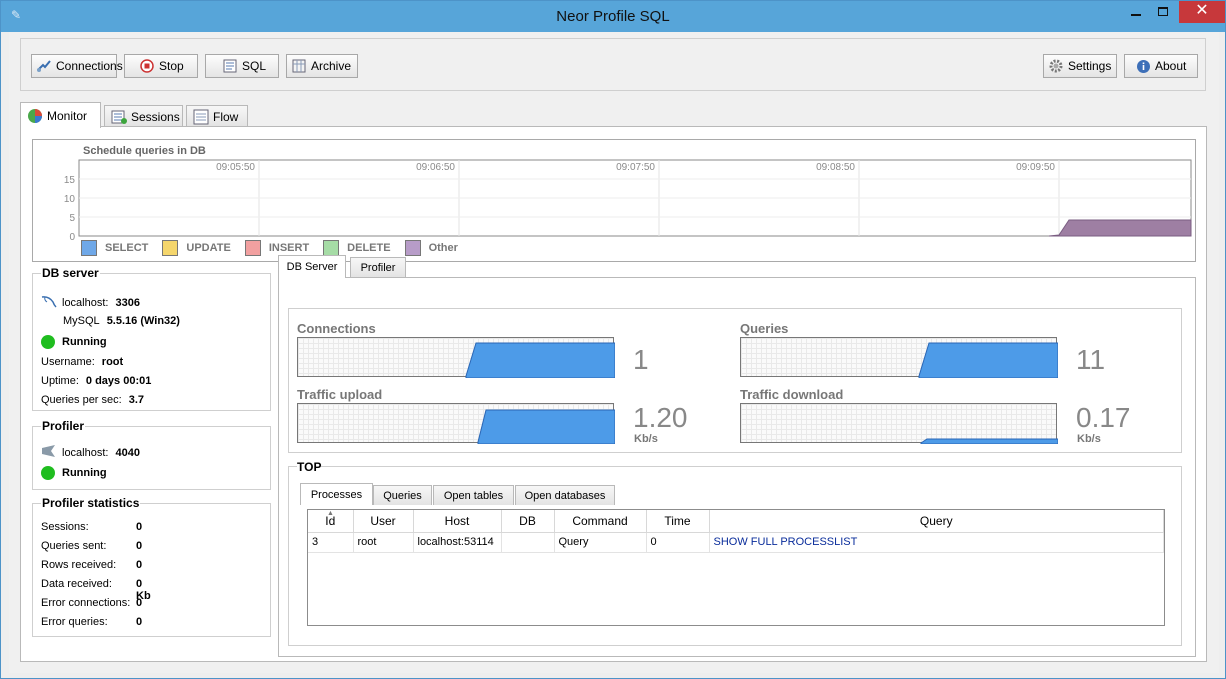 The image size is (1226, 679). I want to click on tab-processes-label: Processes, so click(336, 494).